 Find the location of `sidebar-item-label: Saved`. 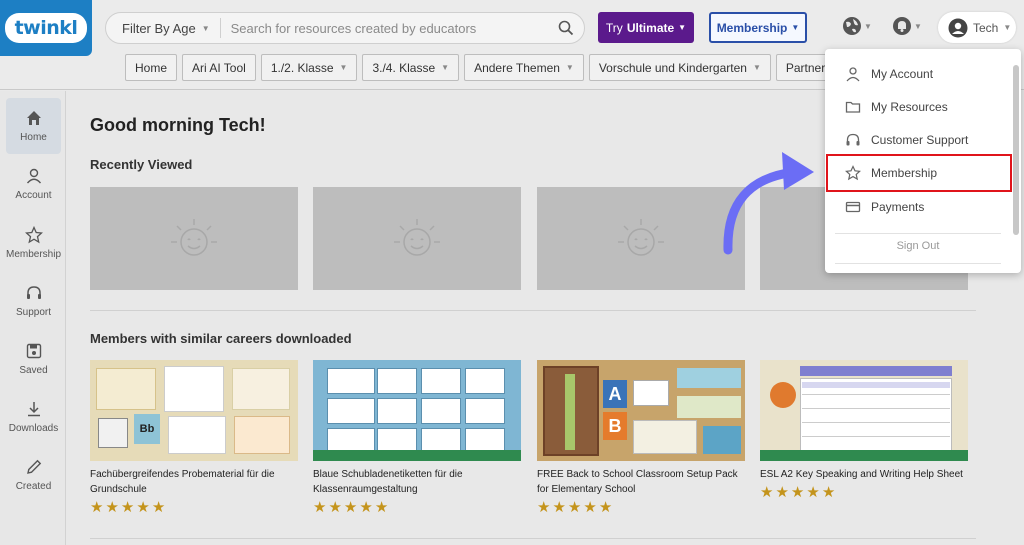

sidebar-item-label: Saved is located at coordinates (33, 370).